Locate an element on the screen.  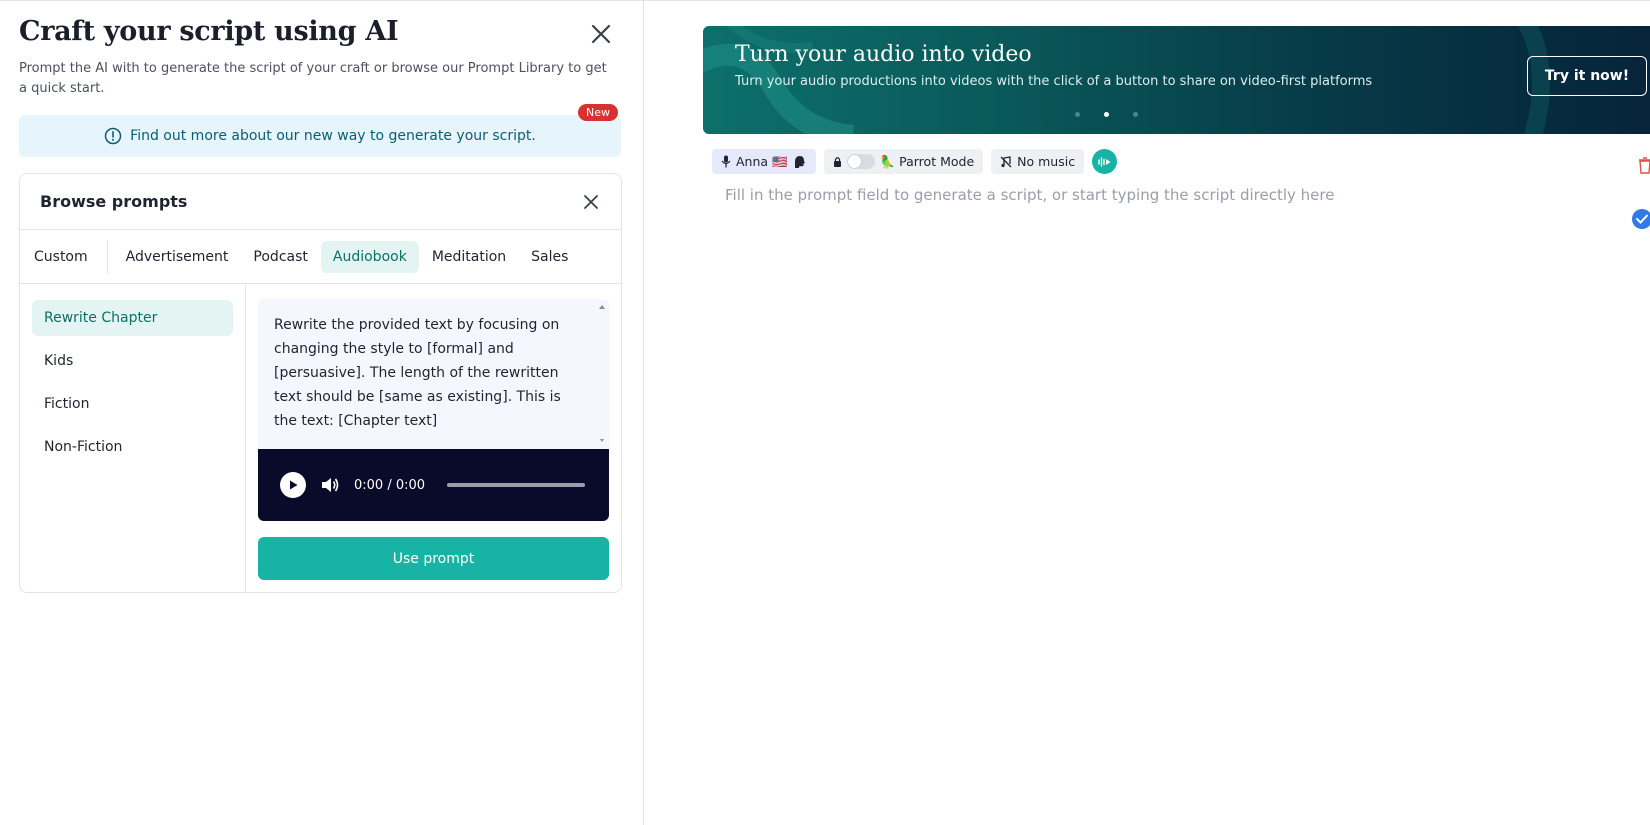
tab-advertisement: Advertisement is located at coordinates (177, 257).